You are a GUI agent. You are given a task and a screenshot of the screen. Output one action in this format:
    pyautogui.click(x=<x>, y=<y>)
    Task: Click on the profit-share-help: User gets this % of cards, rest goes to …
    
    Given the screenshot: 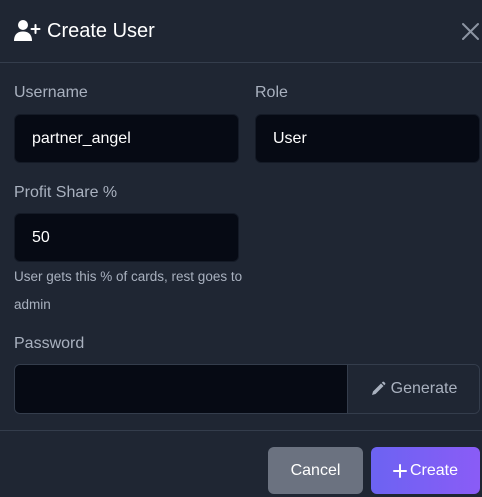 What is the action you would take?
    pyautogui.click(x=128, y=290)
    